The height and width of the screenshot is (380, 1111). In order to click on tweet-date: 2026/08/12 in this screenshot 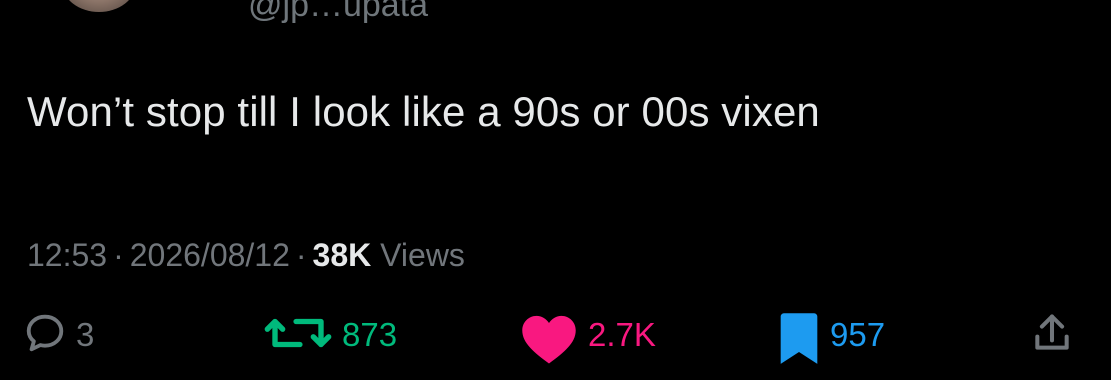, I will do `click(210, 255)`.